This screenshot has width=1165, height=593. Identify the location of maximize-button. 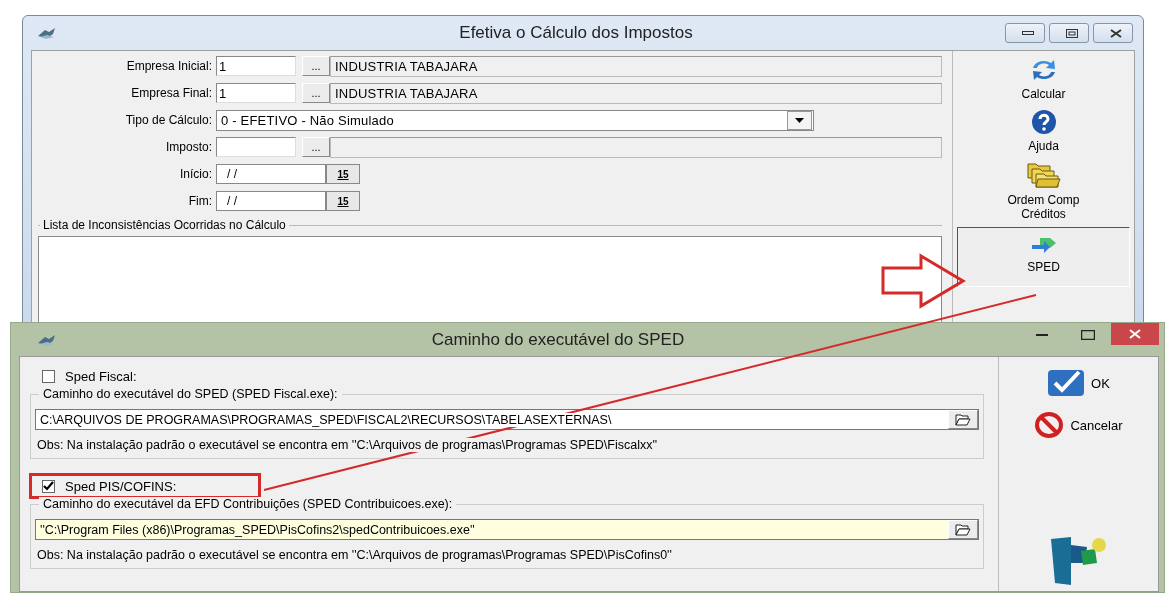
(1069, 33).